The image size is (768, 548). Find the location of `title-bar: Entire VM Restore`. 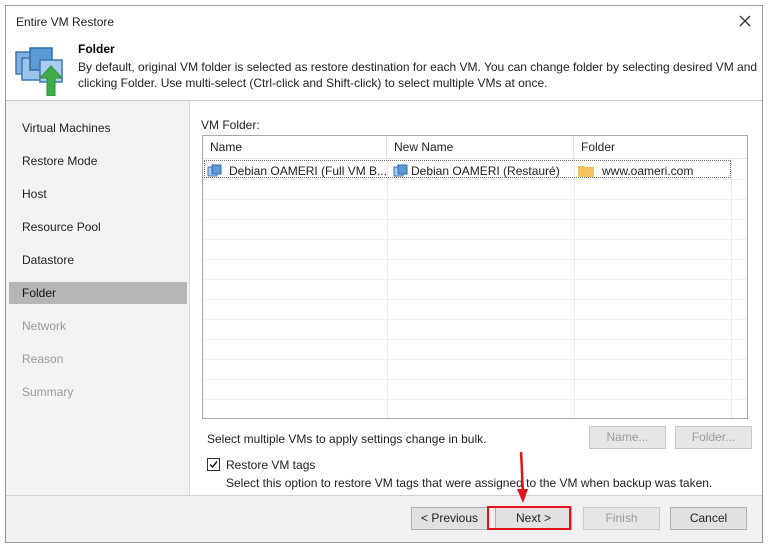

title-bar: Entire VM Restore is located at coordinates (384, 21).